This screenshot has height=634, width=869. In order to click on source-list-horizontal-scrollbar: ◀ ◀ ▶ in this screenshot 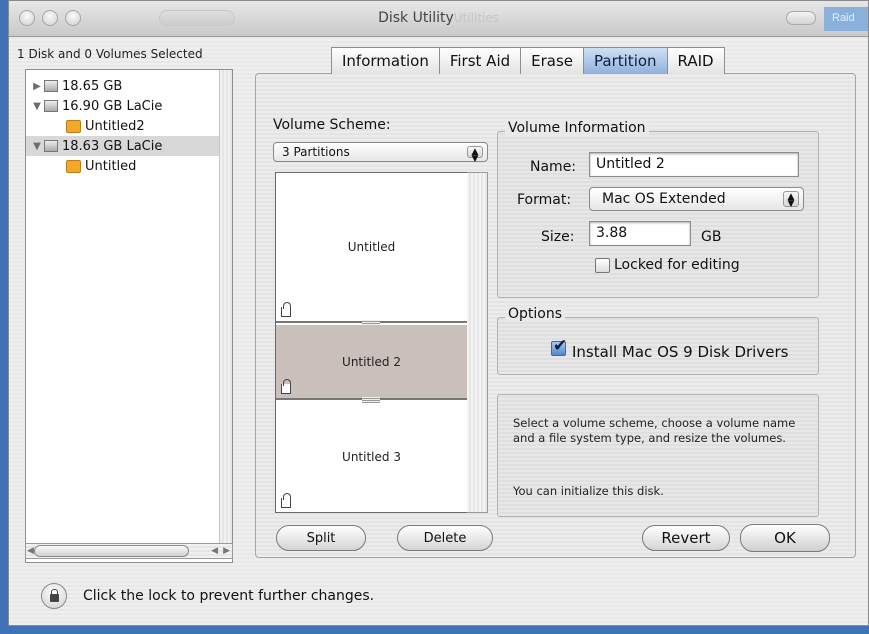, I will do `click(129, 551)`.